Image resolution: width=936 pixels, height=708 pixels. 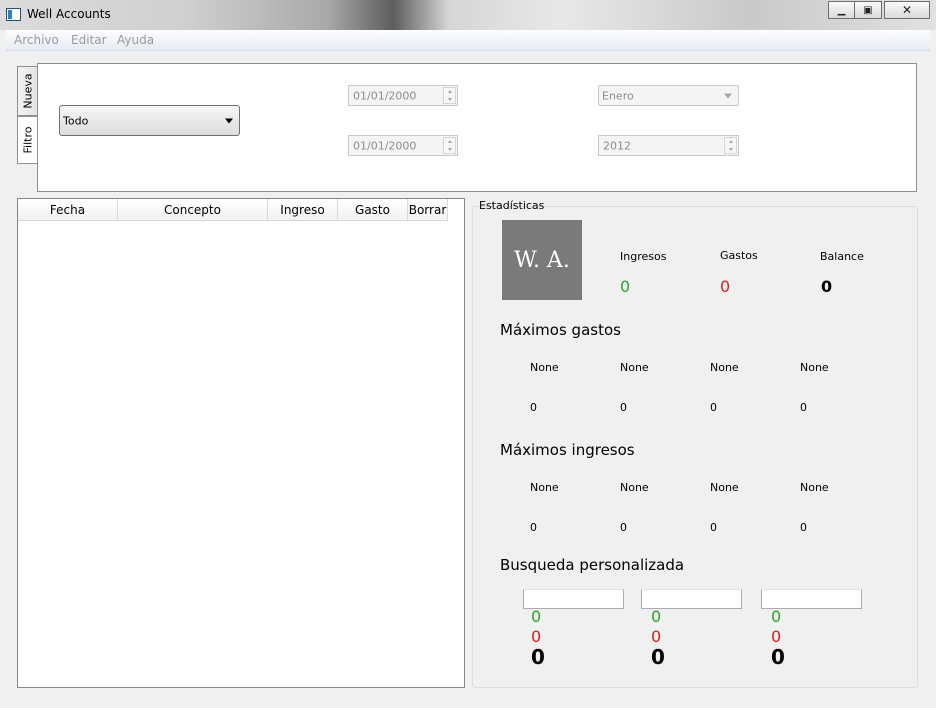 What do you see at coordinates (668, 95) in the screenshot?
I see `month-select: Enero` at bounding box center [668, 95].